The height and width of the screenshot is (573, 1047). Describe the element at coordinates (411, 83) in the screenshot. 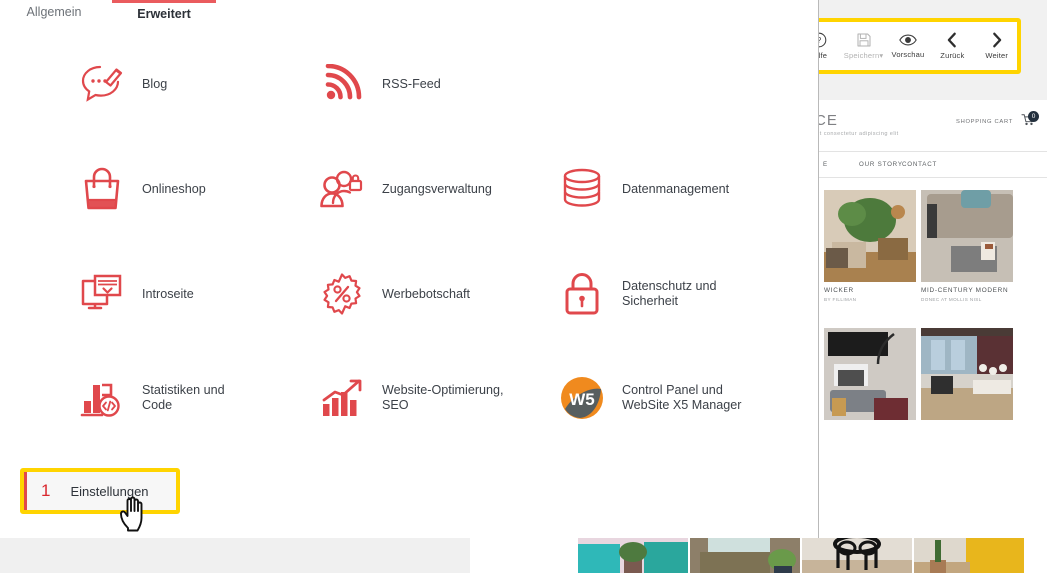

I see `grid-item-label: RSS-Feed` at that location.